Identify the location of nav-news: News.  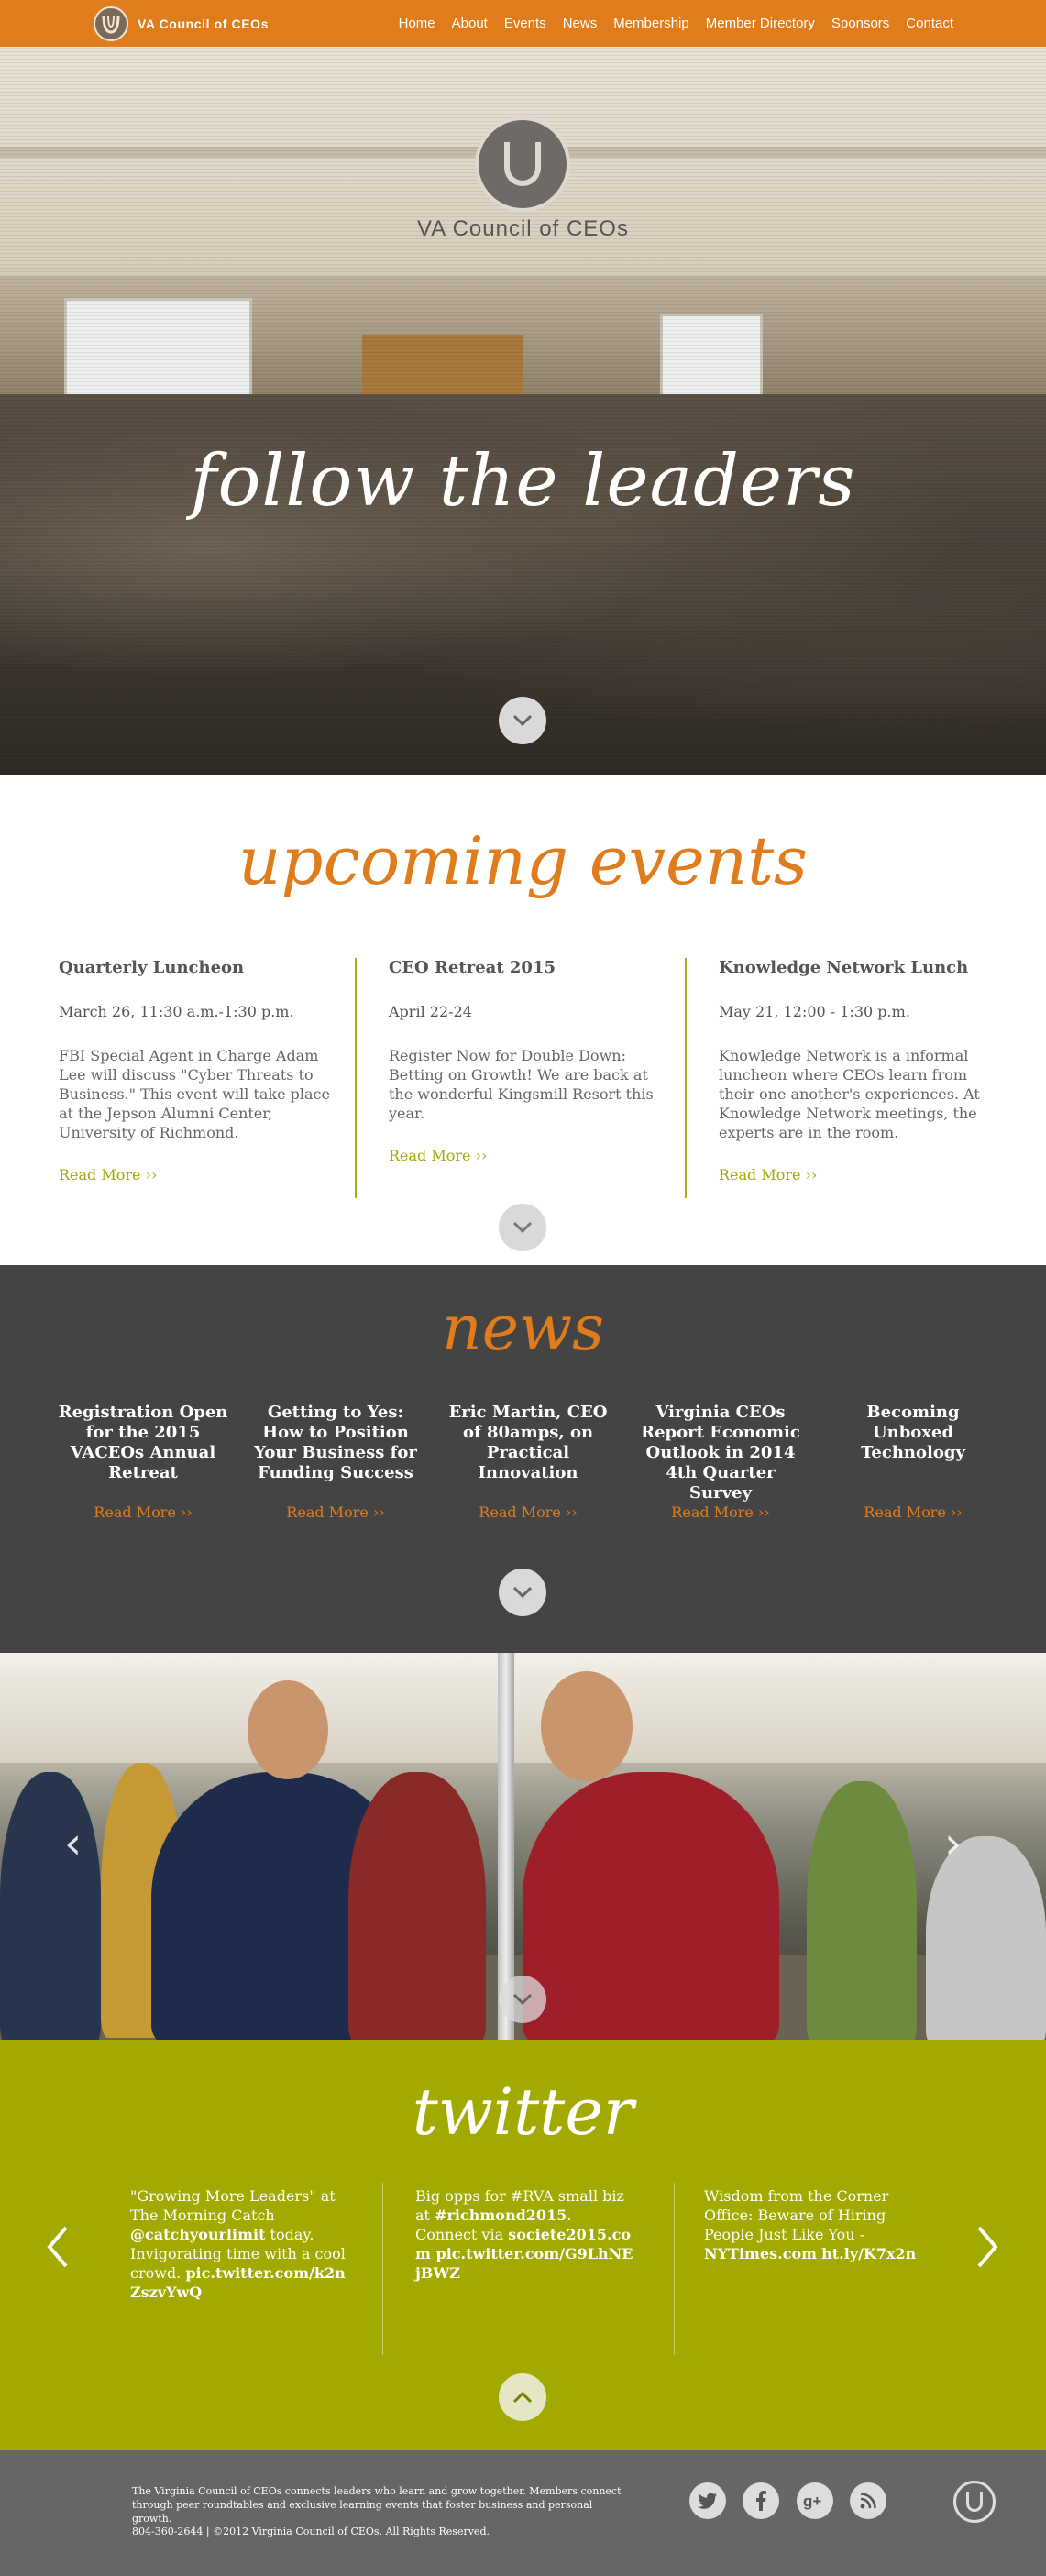
(580, 24).